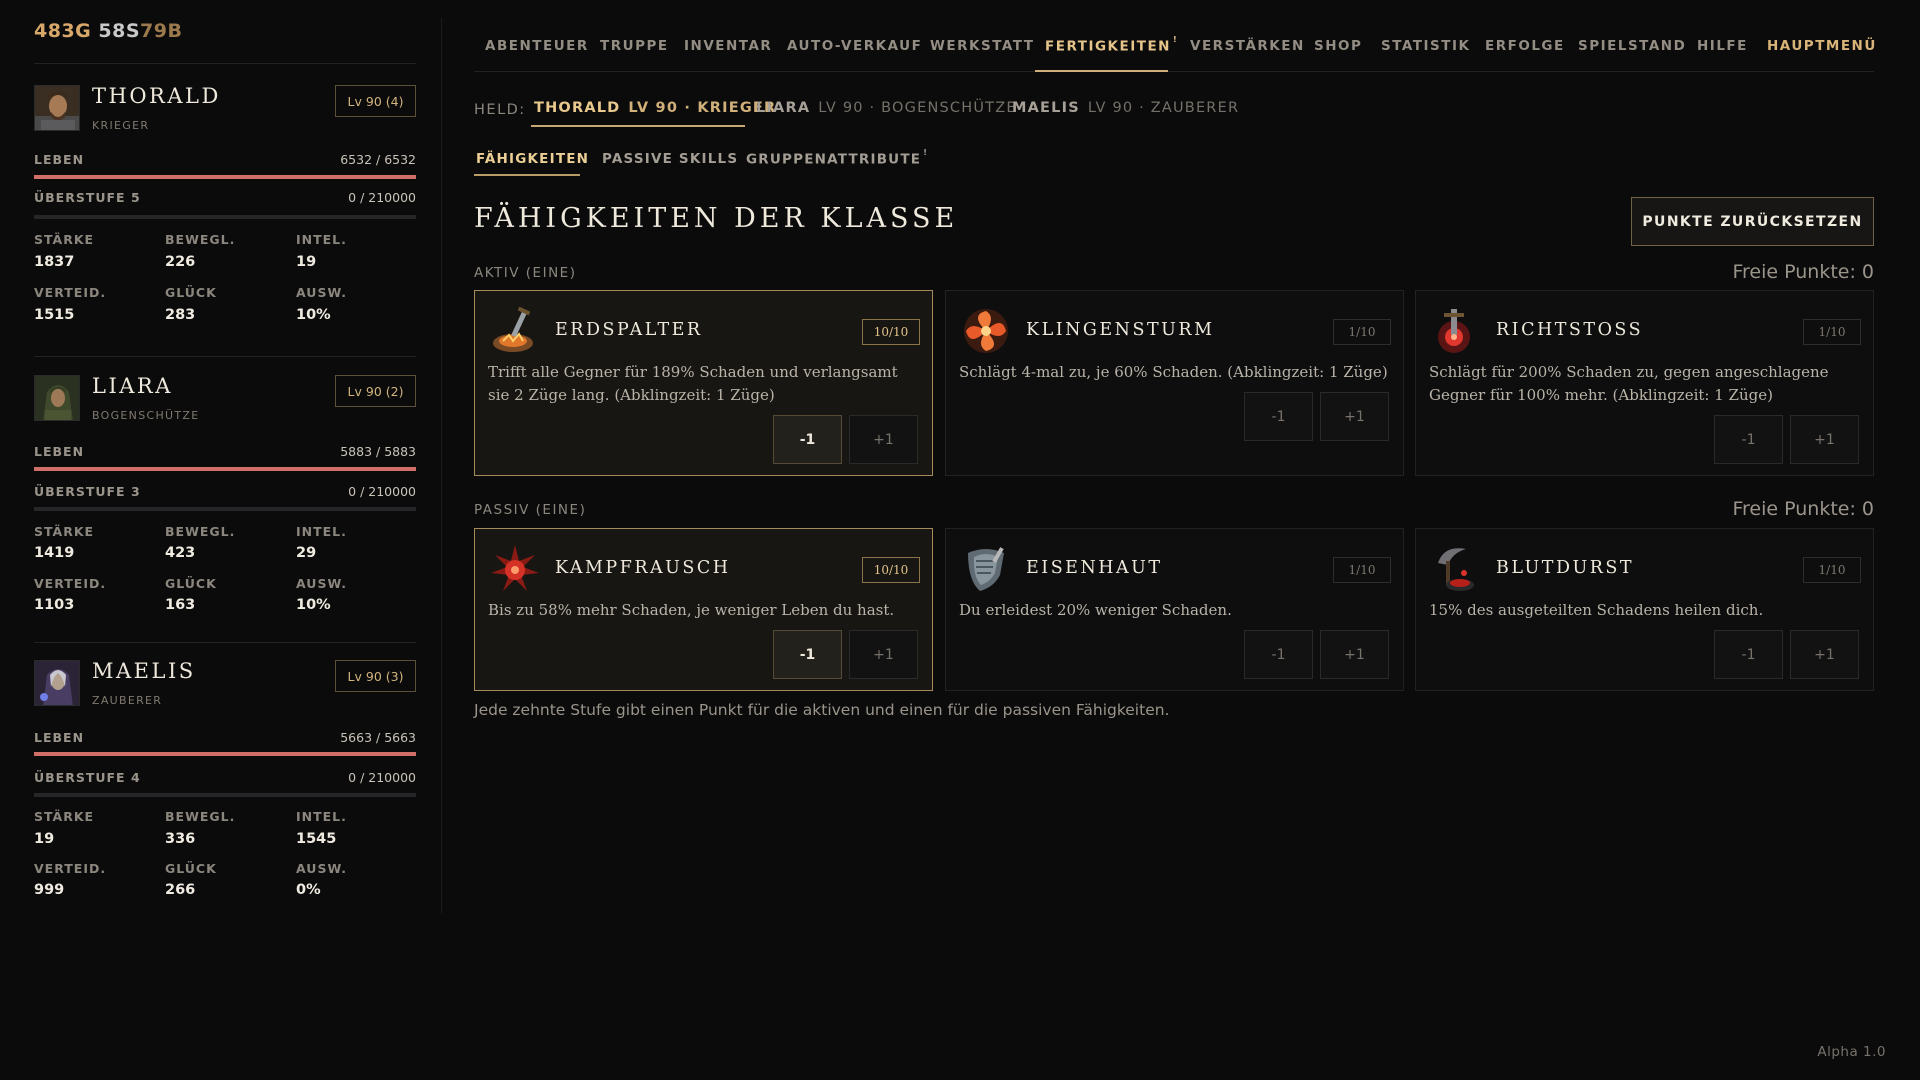  I want to click on skill-description: Du erleidest 20% weniger Schaden., so click(1095, 610).